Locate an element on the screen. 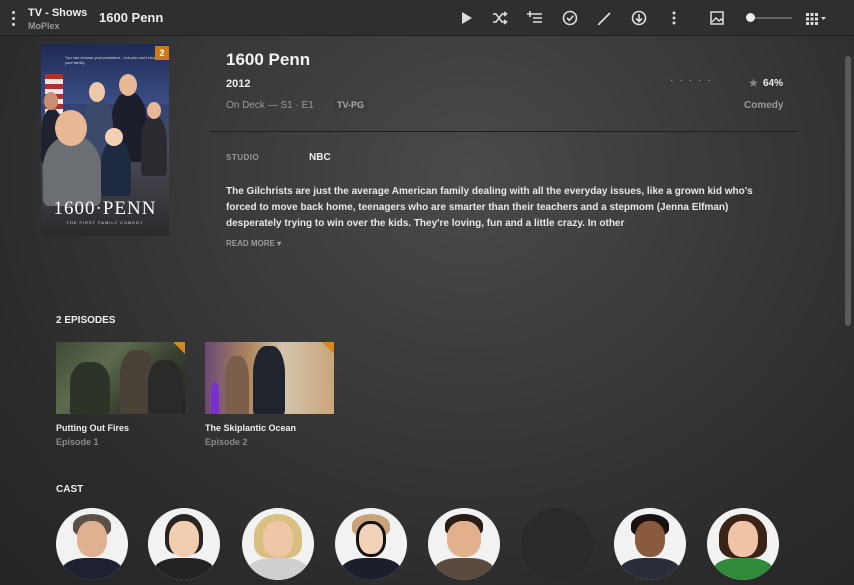 This screenshot has width=854, height=585. background-image-icon is located at coordinates (717, 18).